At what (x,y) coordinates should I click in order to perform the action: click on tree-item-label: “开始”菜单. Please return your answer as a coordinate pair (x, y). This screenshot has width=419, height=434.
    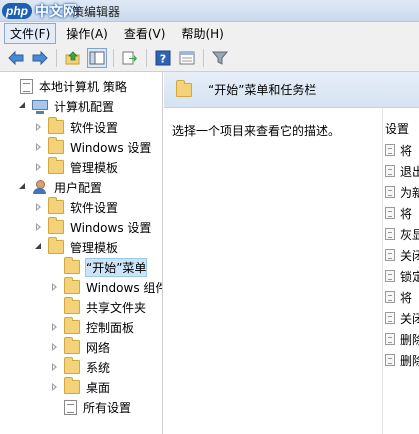
    Looking at the image, I should click on (116, 267).